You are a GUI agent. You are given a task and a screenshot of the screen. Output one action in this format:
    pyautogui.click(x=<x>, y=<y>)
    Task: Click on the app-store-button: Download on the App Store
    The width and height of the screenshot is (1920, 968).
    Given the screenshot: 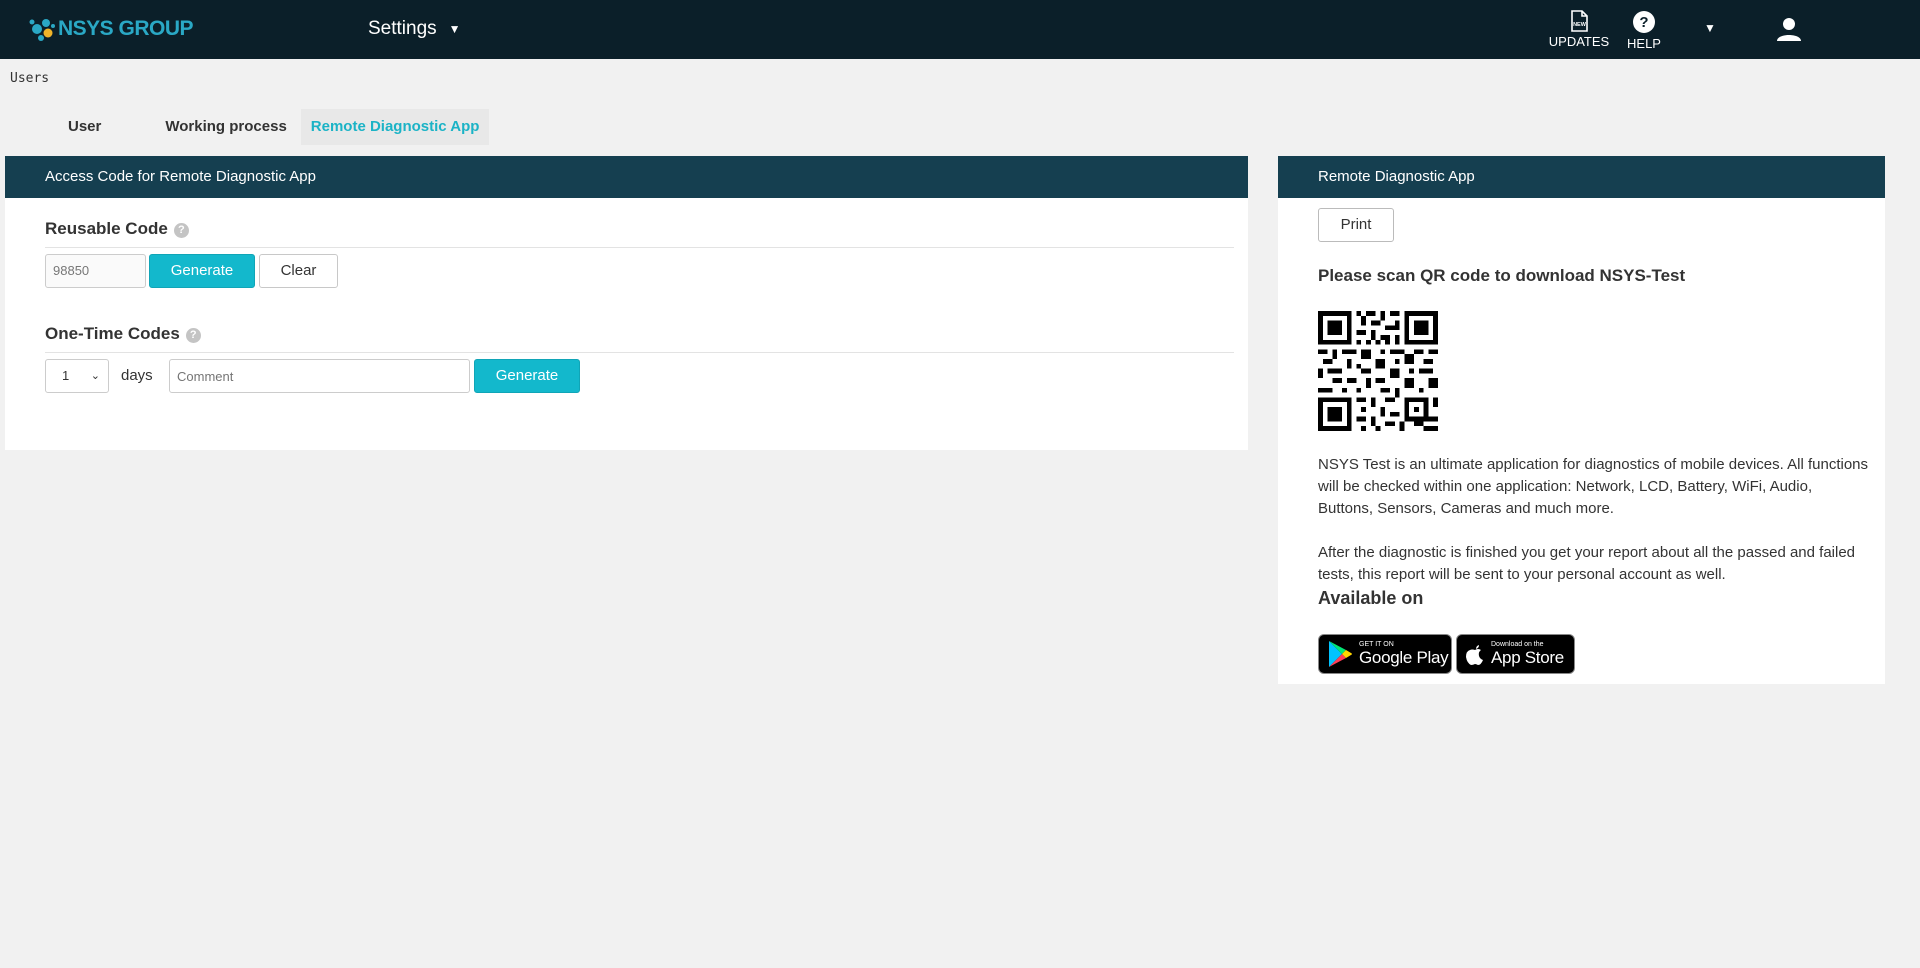 What is the action you would take?
    pyautogui.click(x=1515, y=654)
    